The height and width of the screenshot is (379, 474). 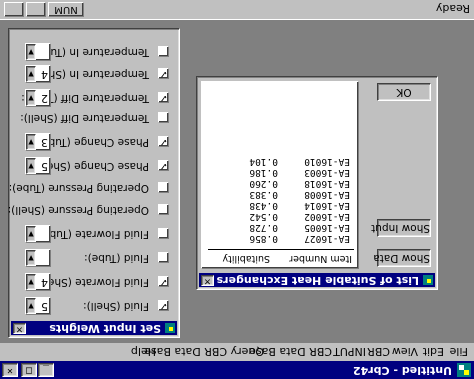 What do you see at coordinates (38, 166) in the screenshot?
I see `weight-spinner-phase-change-shell: 5 ▼` at bounding box center [38, 166].